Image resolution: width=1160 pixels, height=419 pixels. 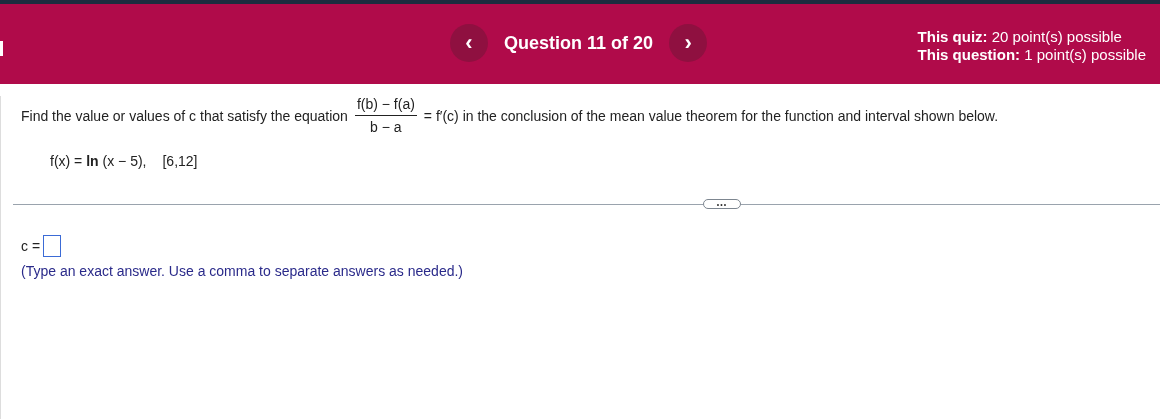 What do you see at coordinates (1020, 37) in the screenshot?
I see `points-text: This quiz: 20 point(s) possible` at bounding box center [1020, 37].